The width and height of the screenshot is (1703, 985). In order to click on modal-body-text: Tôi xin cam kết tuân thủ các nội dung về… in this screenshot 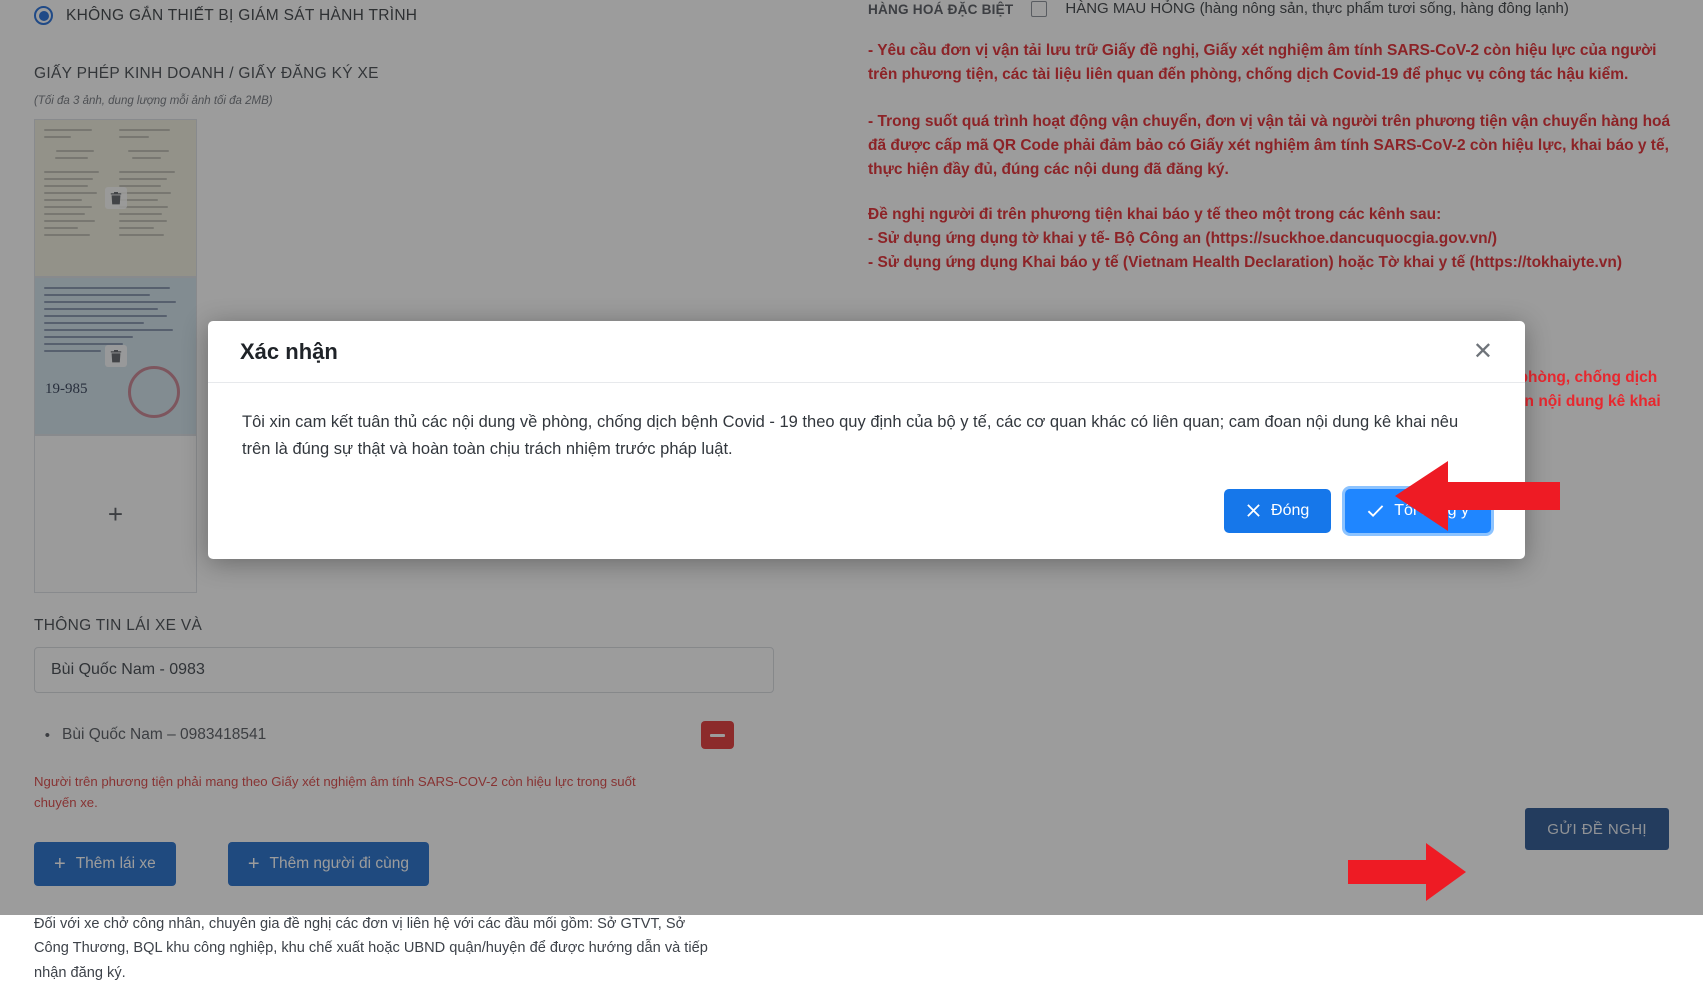, I will do `click(850, 435)`.